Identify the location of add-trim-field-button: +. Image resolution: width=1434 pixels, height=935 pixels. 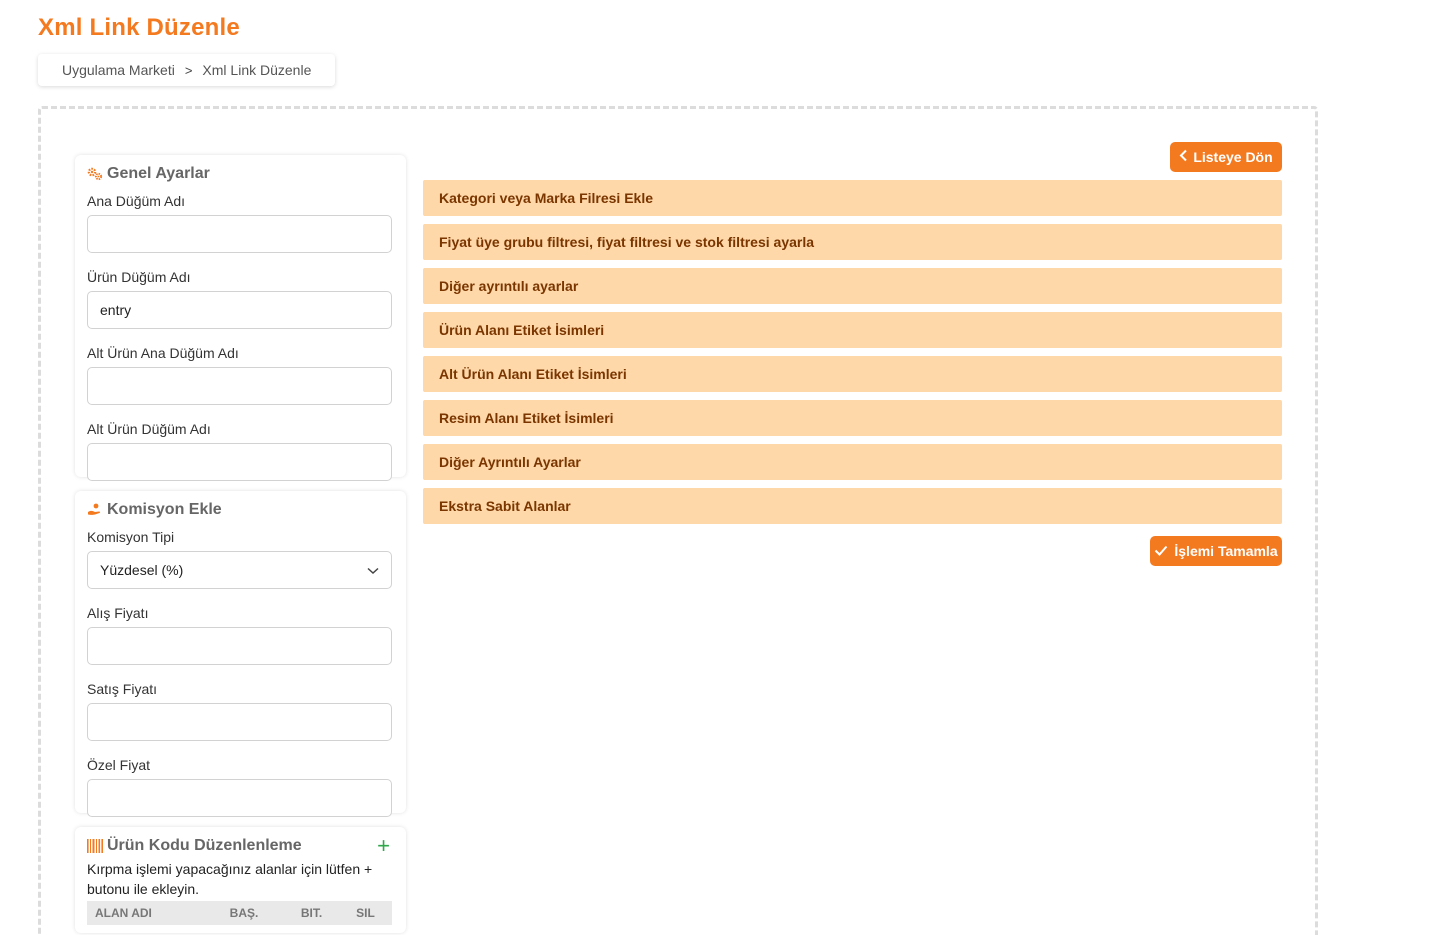
(385, 846).